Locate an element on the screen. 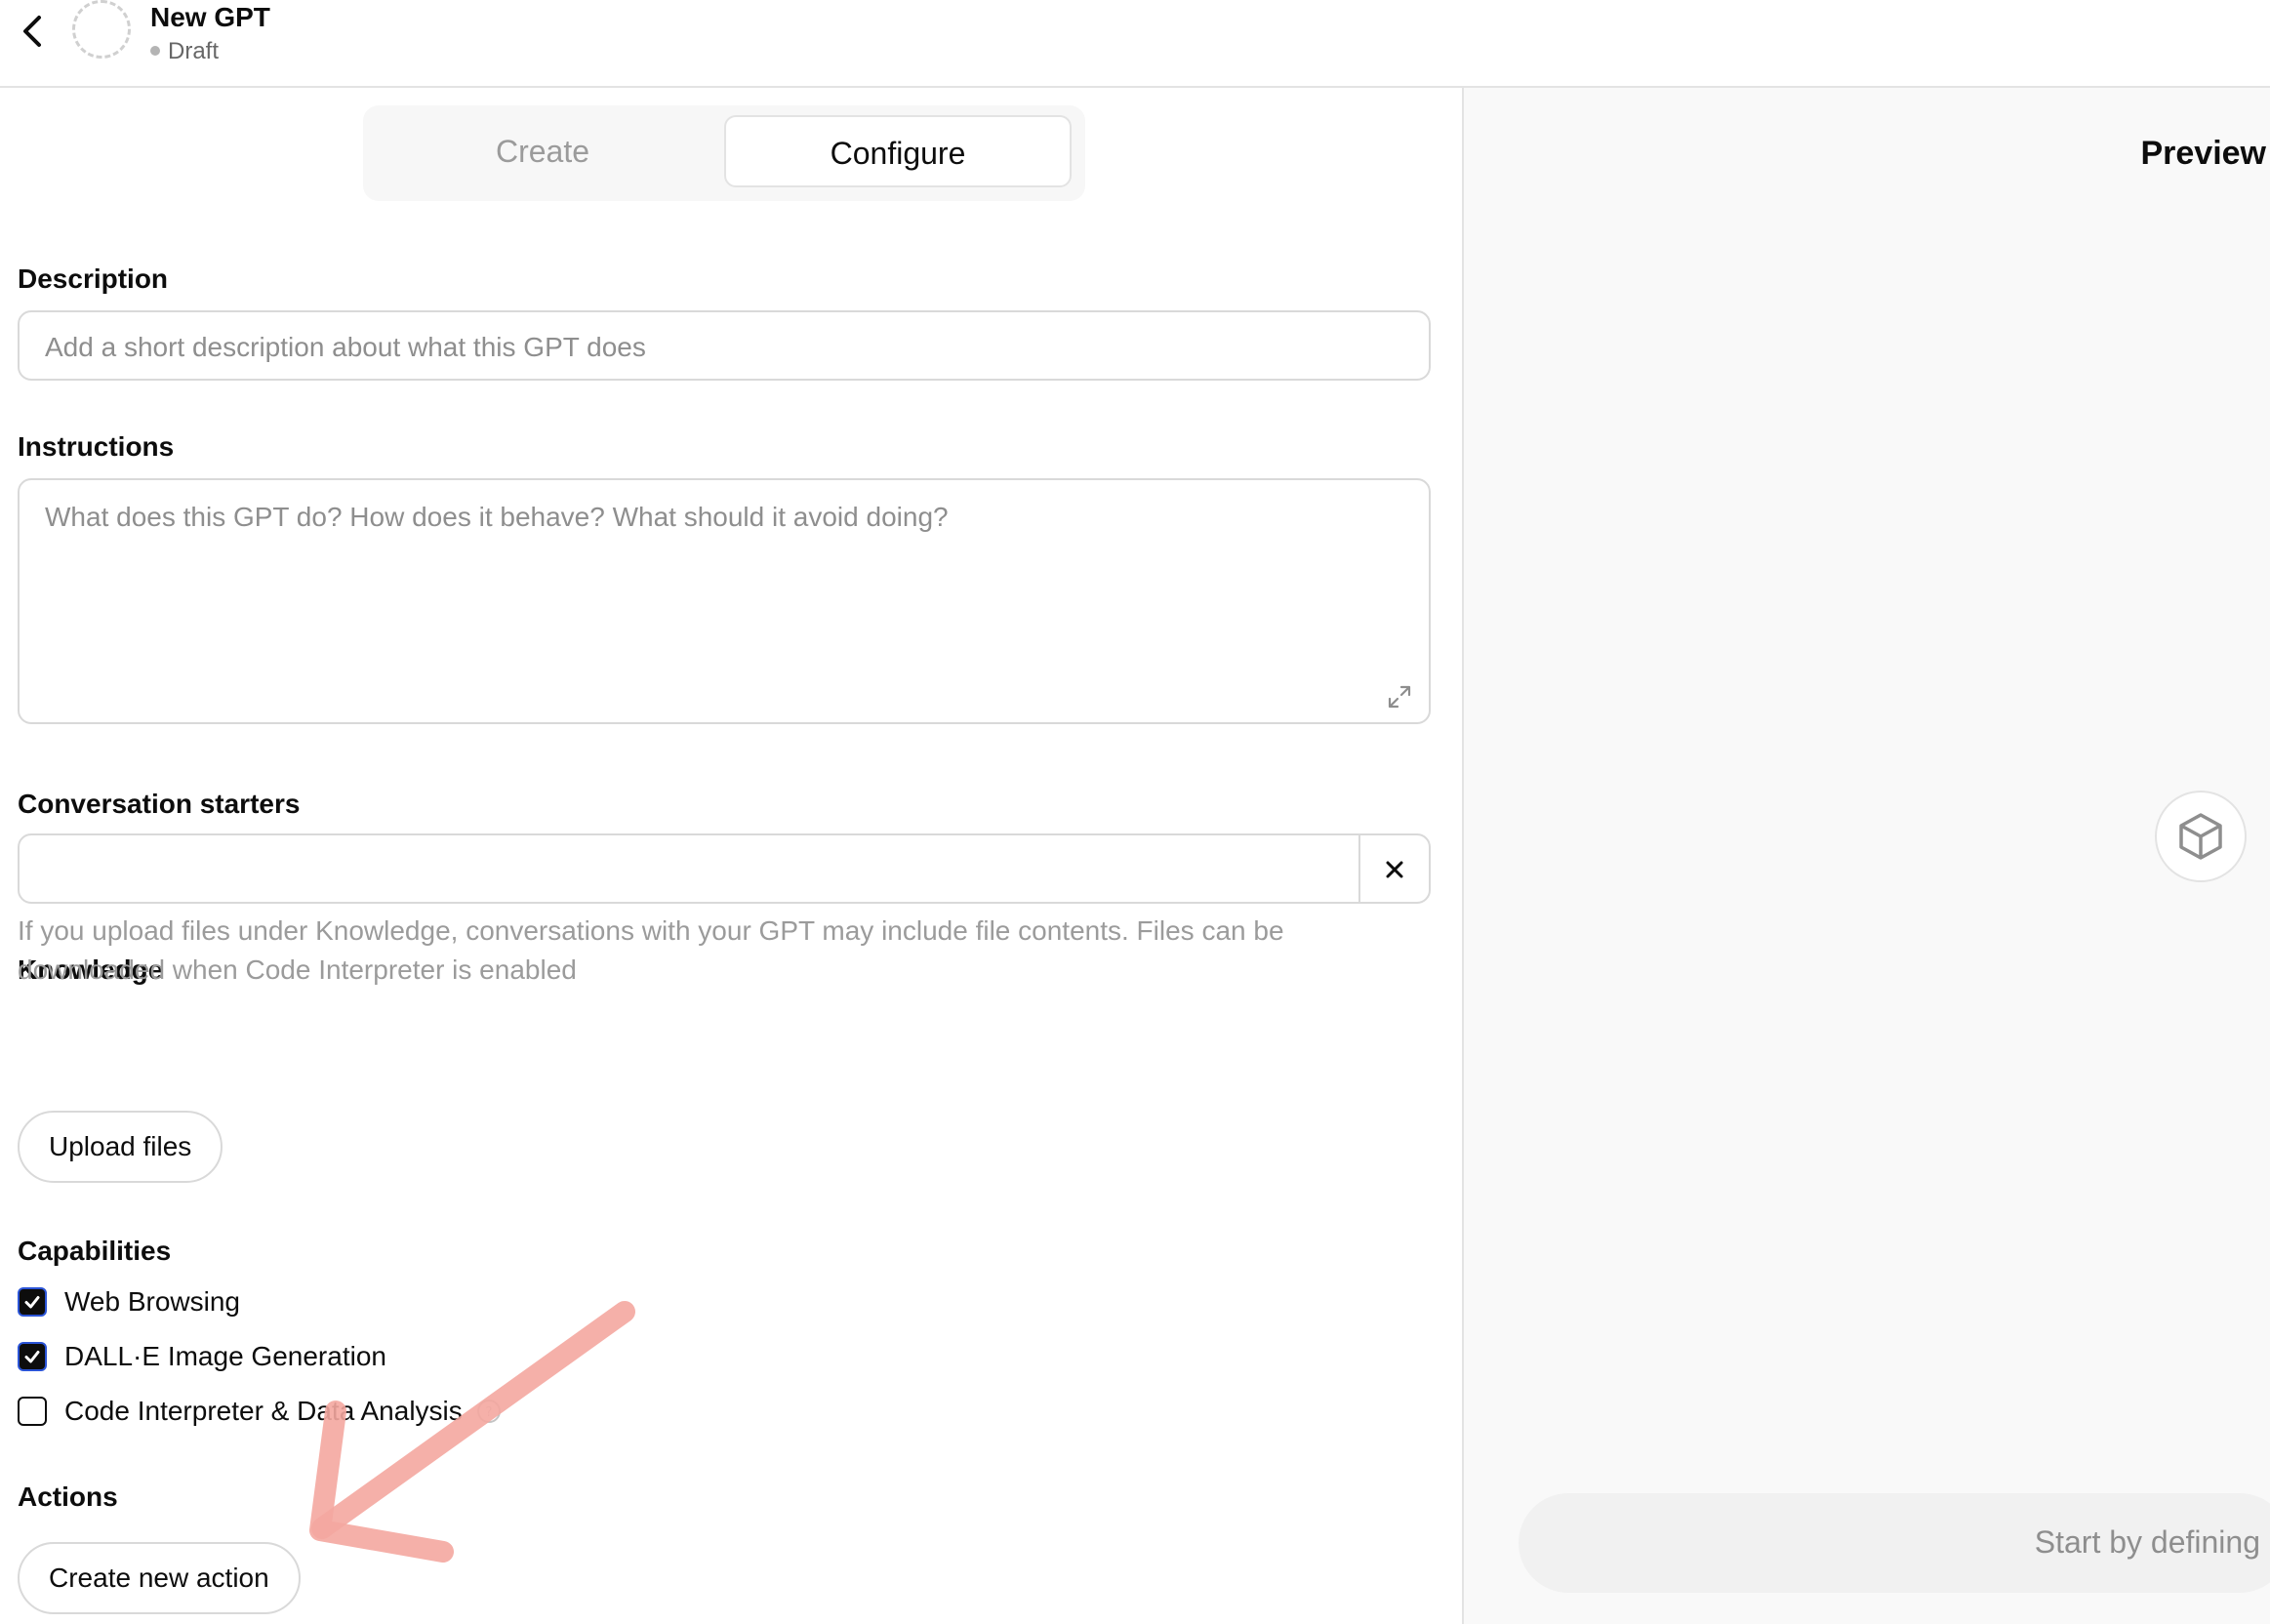 The width and height of the screenshot is (2270, 1624). instructions-label: Instructions is located at coordinates (96, 446).